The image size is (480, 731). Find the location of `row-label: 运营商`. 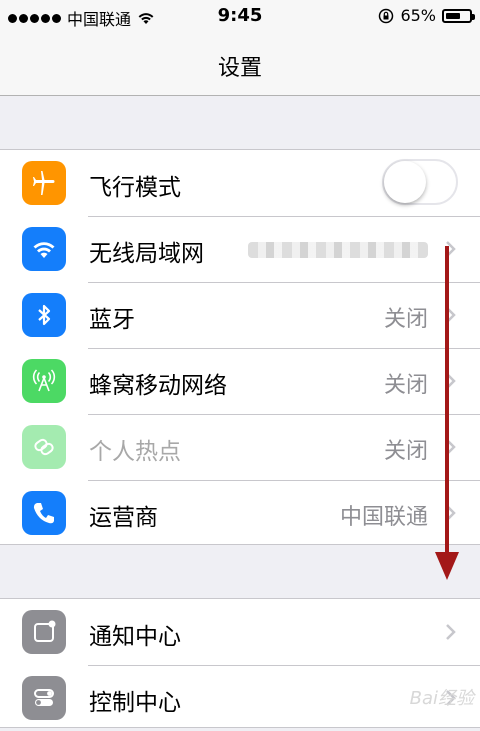

row-label: 运营商 is located at coordinates (123, 518).